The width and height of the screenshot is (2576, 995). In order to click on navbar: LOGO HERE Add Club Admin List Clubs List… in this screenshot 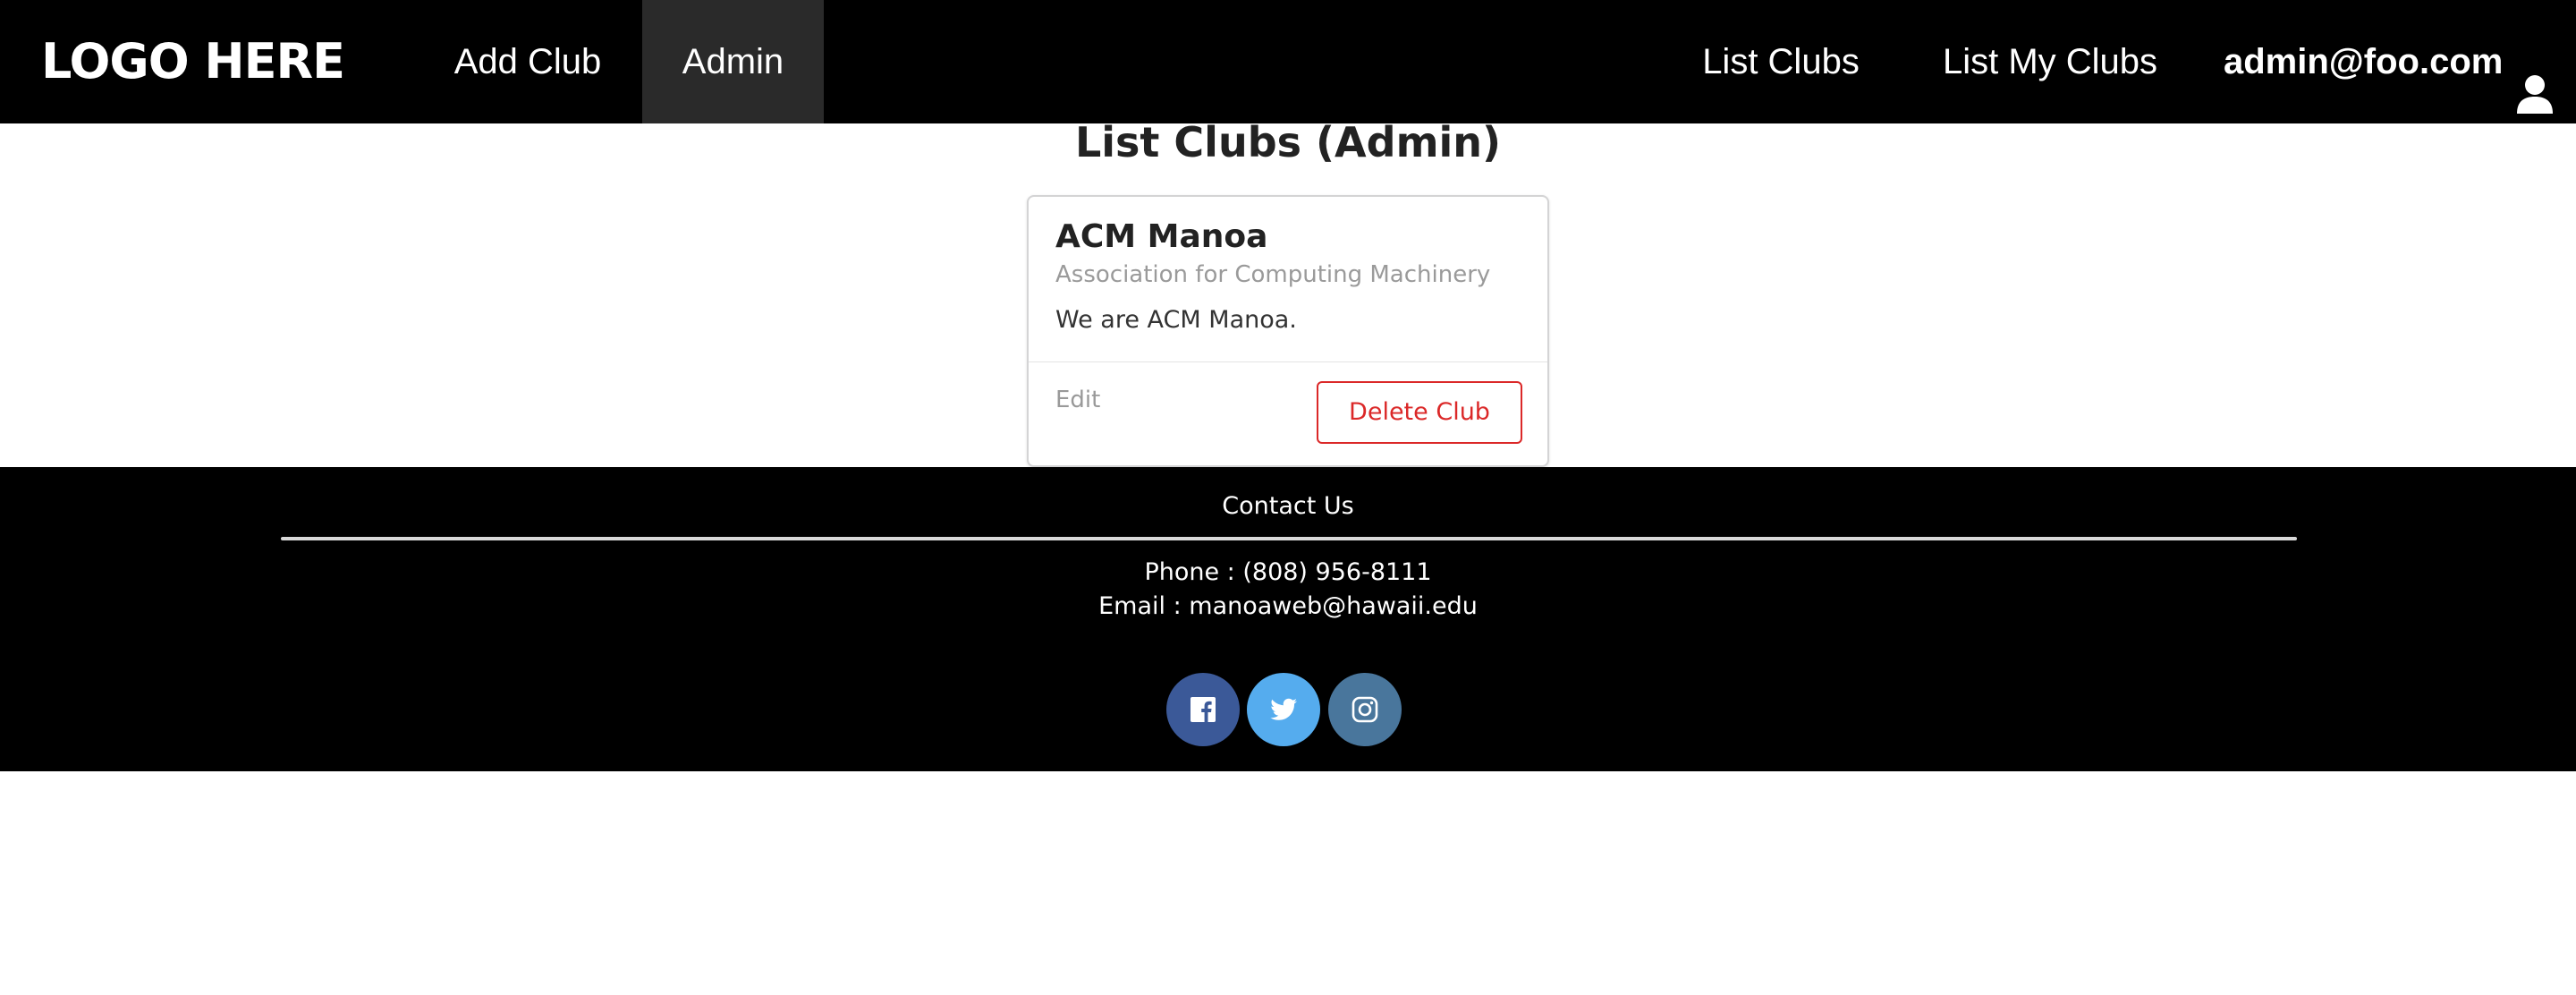, I will do `click(1288, 62)`.